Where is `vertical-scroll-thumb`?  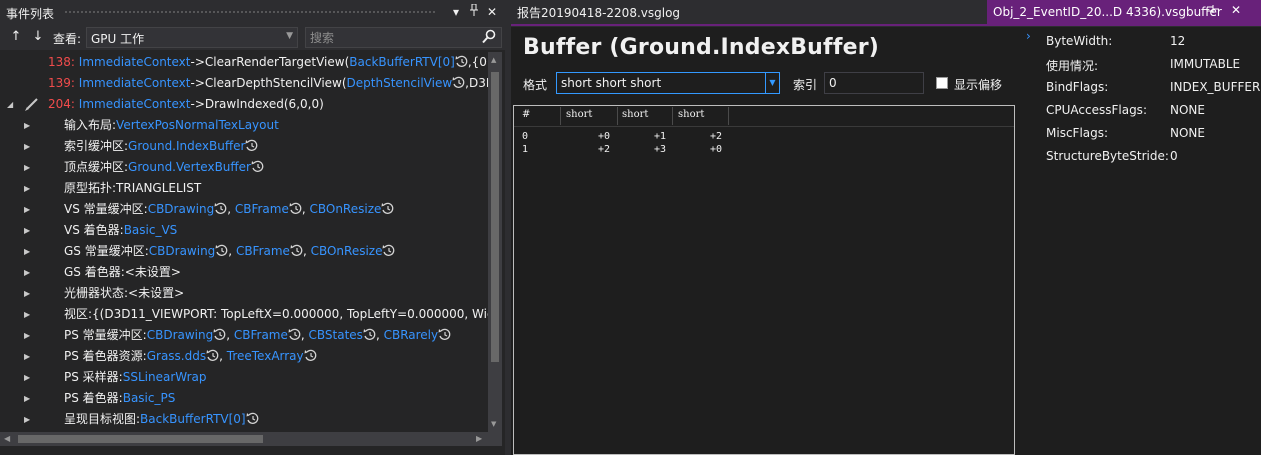 vertical-scroll-thumb is located at coordinates (495, 217).